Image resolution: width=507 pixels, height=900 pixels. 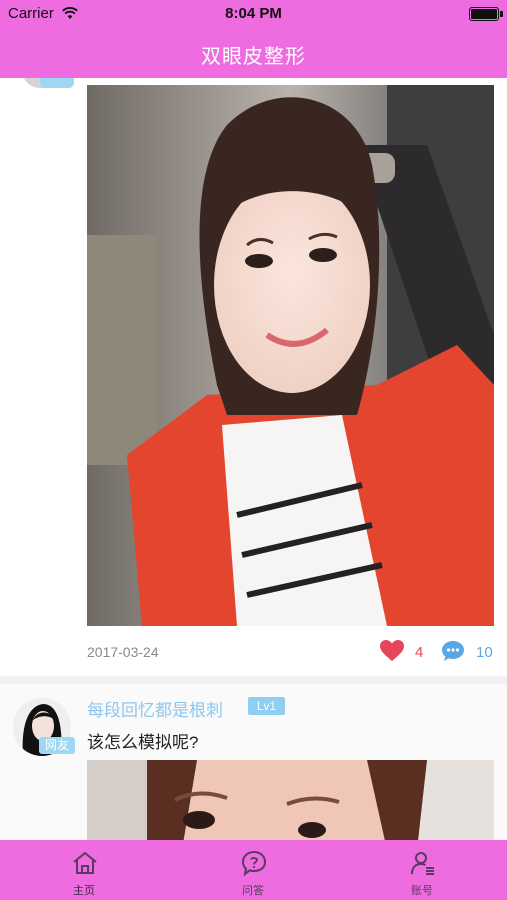 What do you see at coordinates (486, 14) in the screenshot?
I see `battery-icon` at bounding box center [486, 14].